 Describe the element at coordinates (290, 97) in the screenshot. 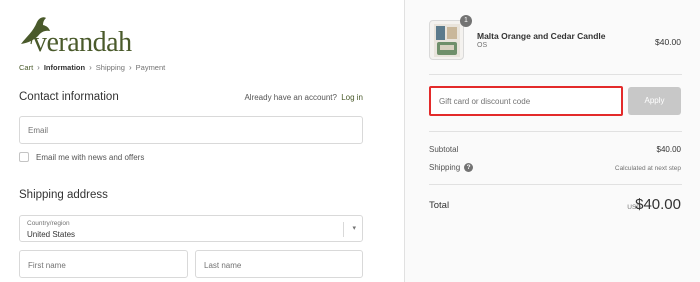

I see `login-prompt-text: Already have an account?` at that location.